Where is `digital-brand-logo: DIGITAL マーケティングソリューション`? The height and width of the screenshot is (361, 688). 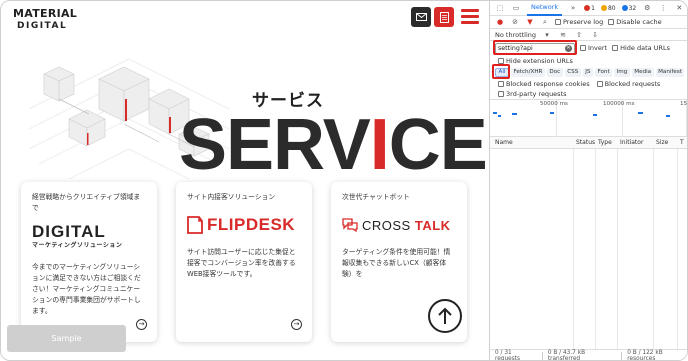 digital-brand-logo: DIGITAL マーケティングソリューション is located at coordinates (89, 237).